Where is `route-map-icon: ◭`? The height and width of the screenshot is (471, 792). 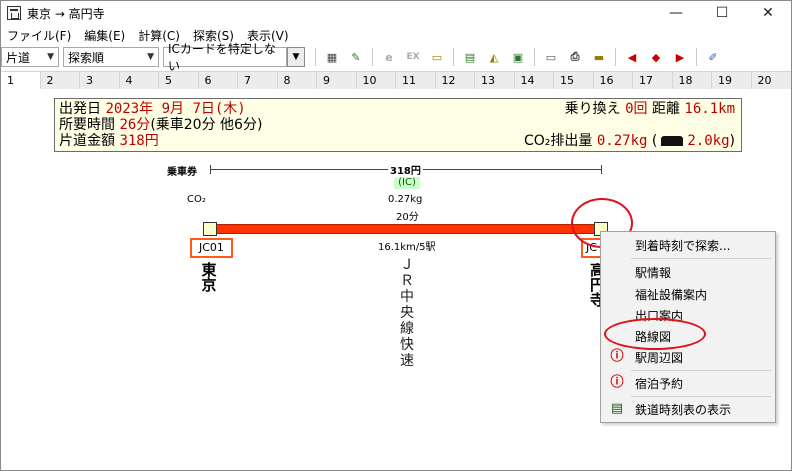
route-map-icon: ◭ is located at coordinates (494, 57).